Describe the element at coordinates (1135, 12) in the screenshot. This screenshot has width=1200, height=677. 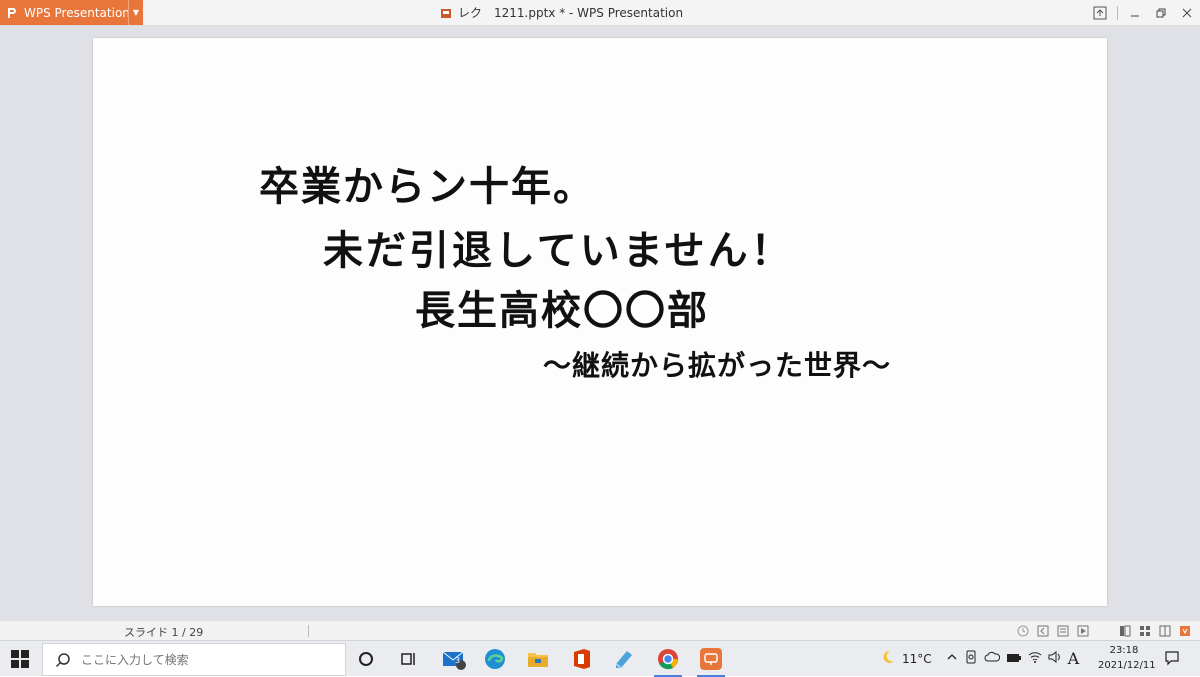
I see `minimize-button` at that location.